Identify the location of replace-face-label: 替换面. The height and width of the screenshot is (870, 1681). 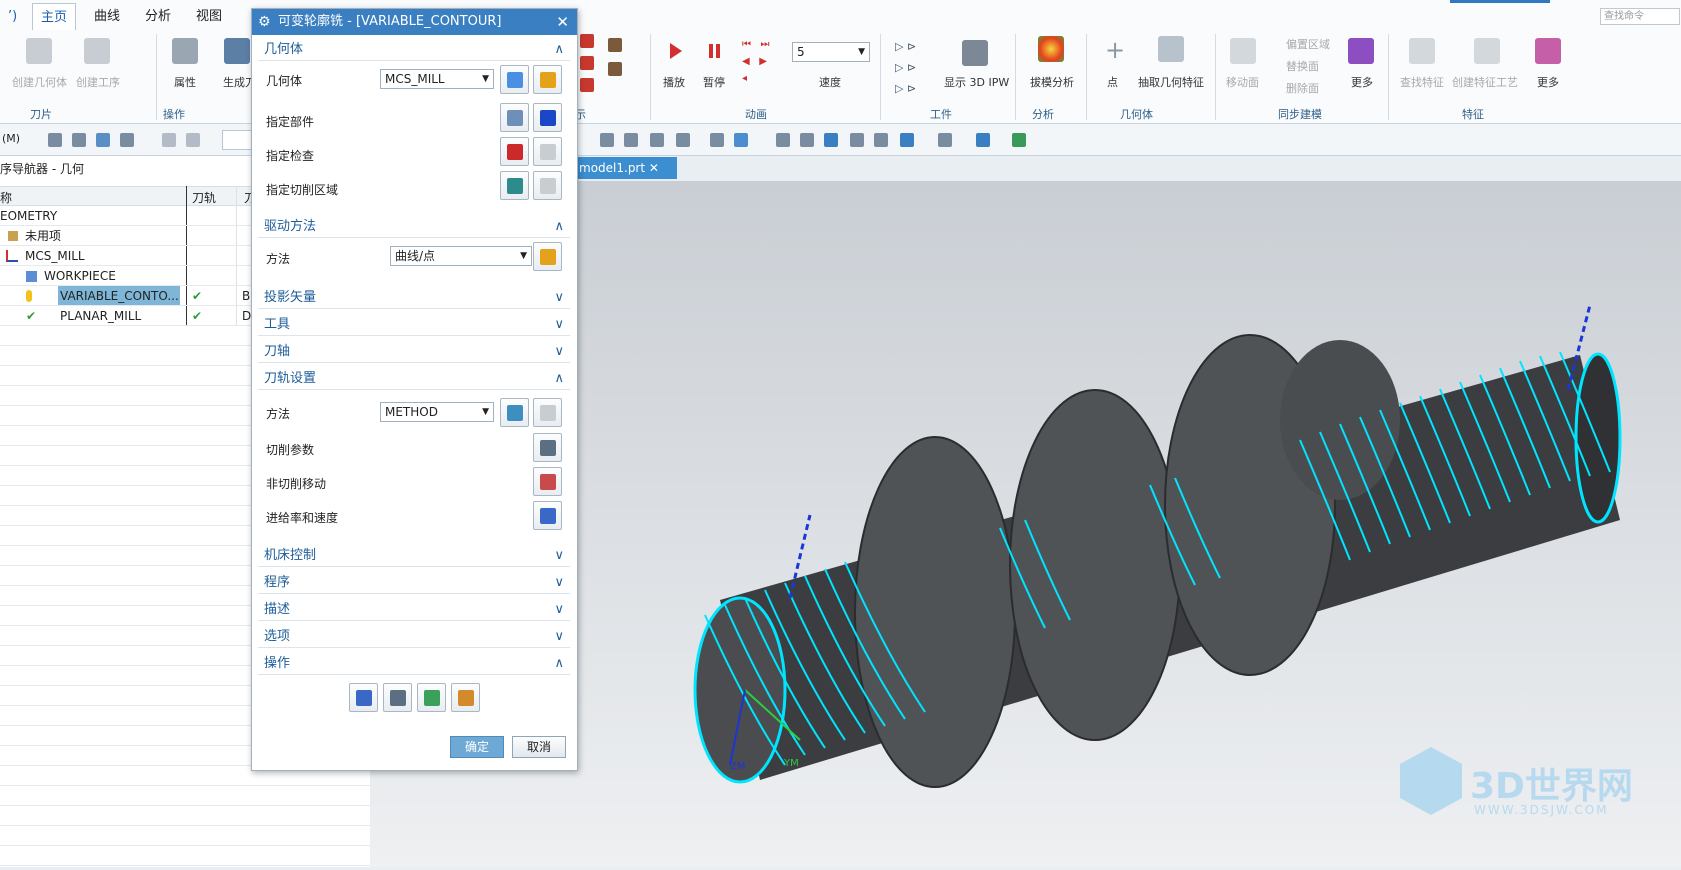
(1302, 66).